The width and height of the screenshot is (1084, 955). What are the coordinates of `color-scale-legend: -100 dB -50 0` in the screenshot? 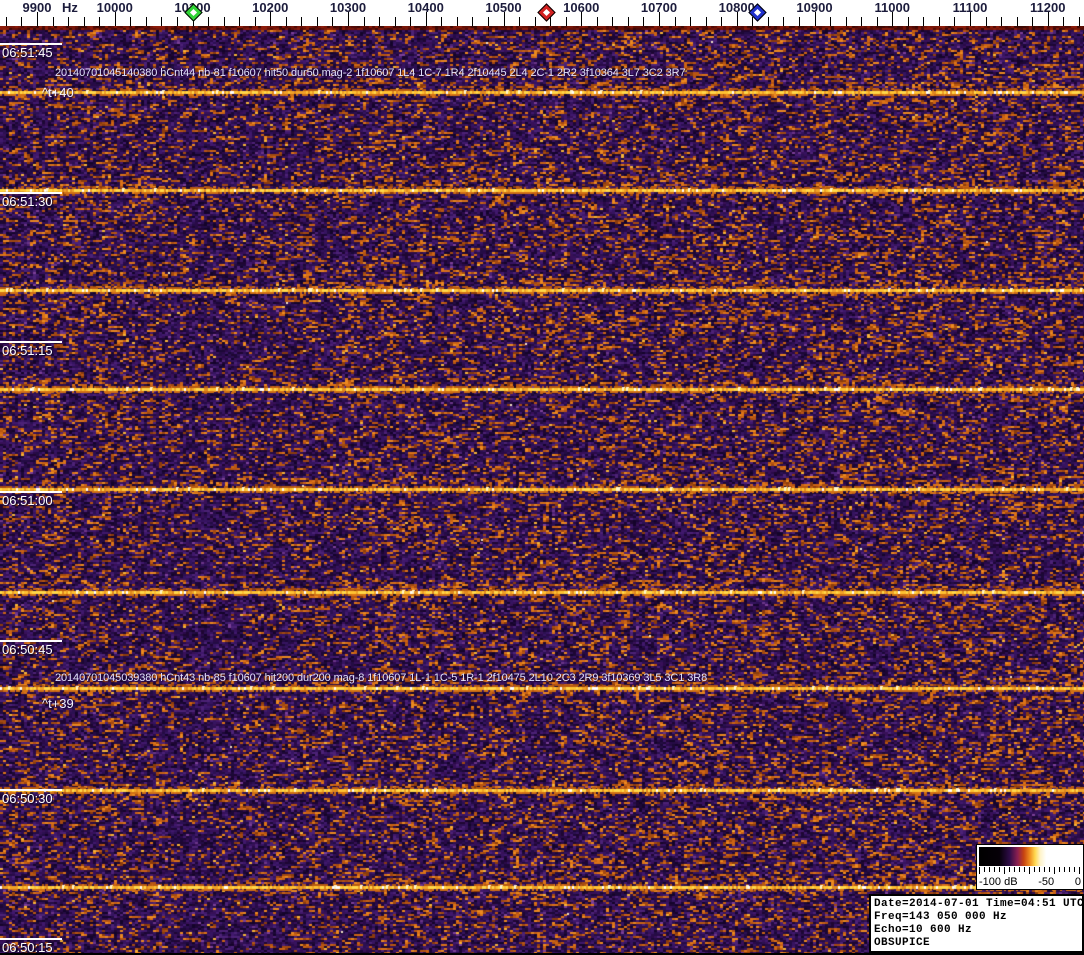 It's located at (1030, 867).